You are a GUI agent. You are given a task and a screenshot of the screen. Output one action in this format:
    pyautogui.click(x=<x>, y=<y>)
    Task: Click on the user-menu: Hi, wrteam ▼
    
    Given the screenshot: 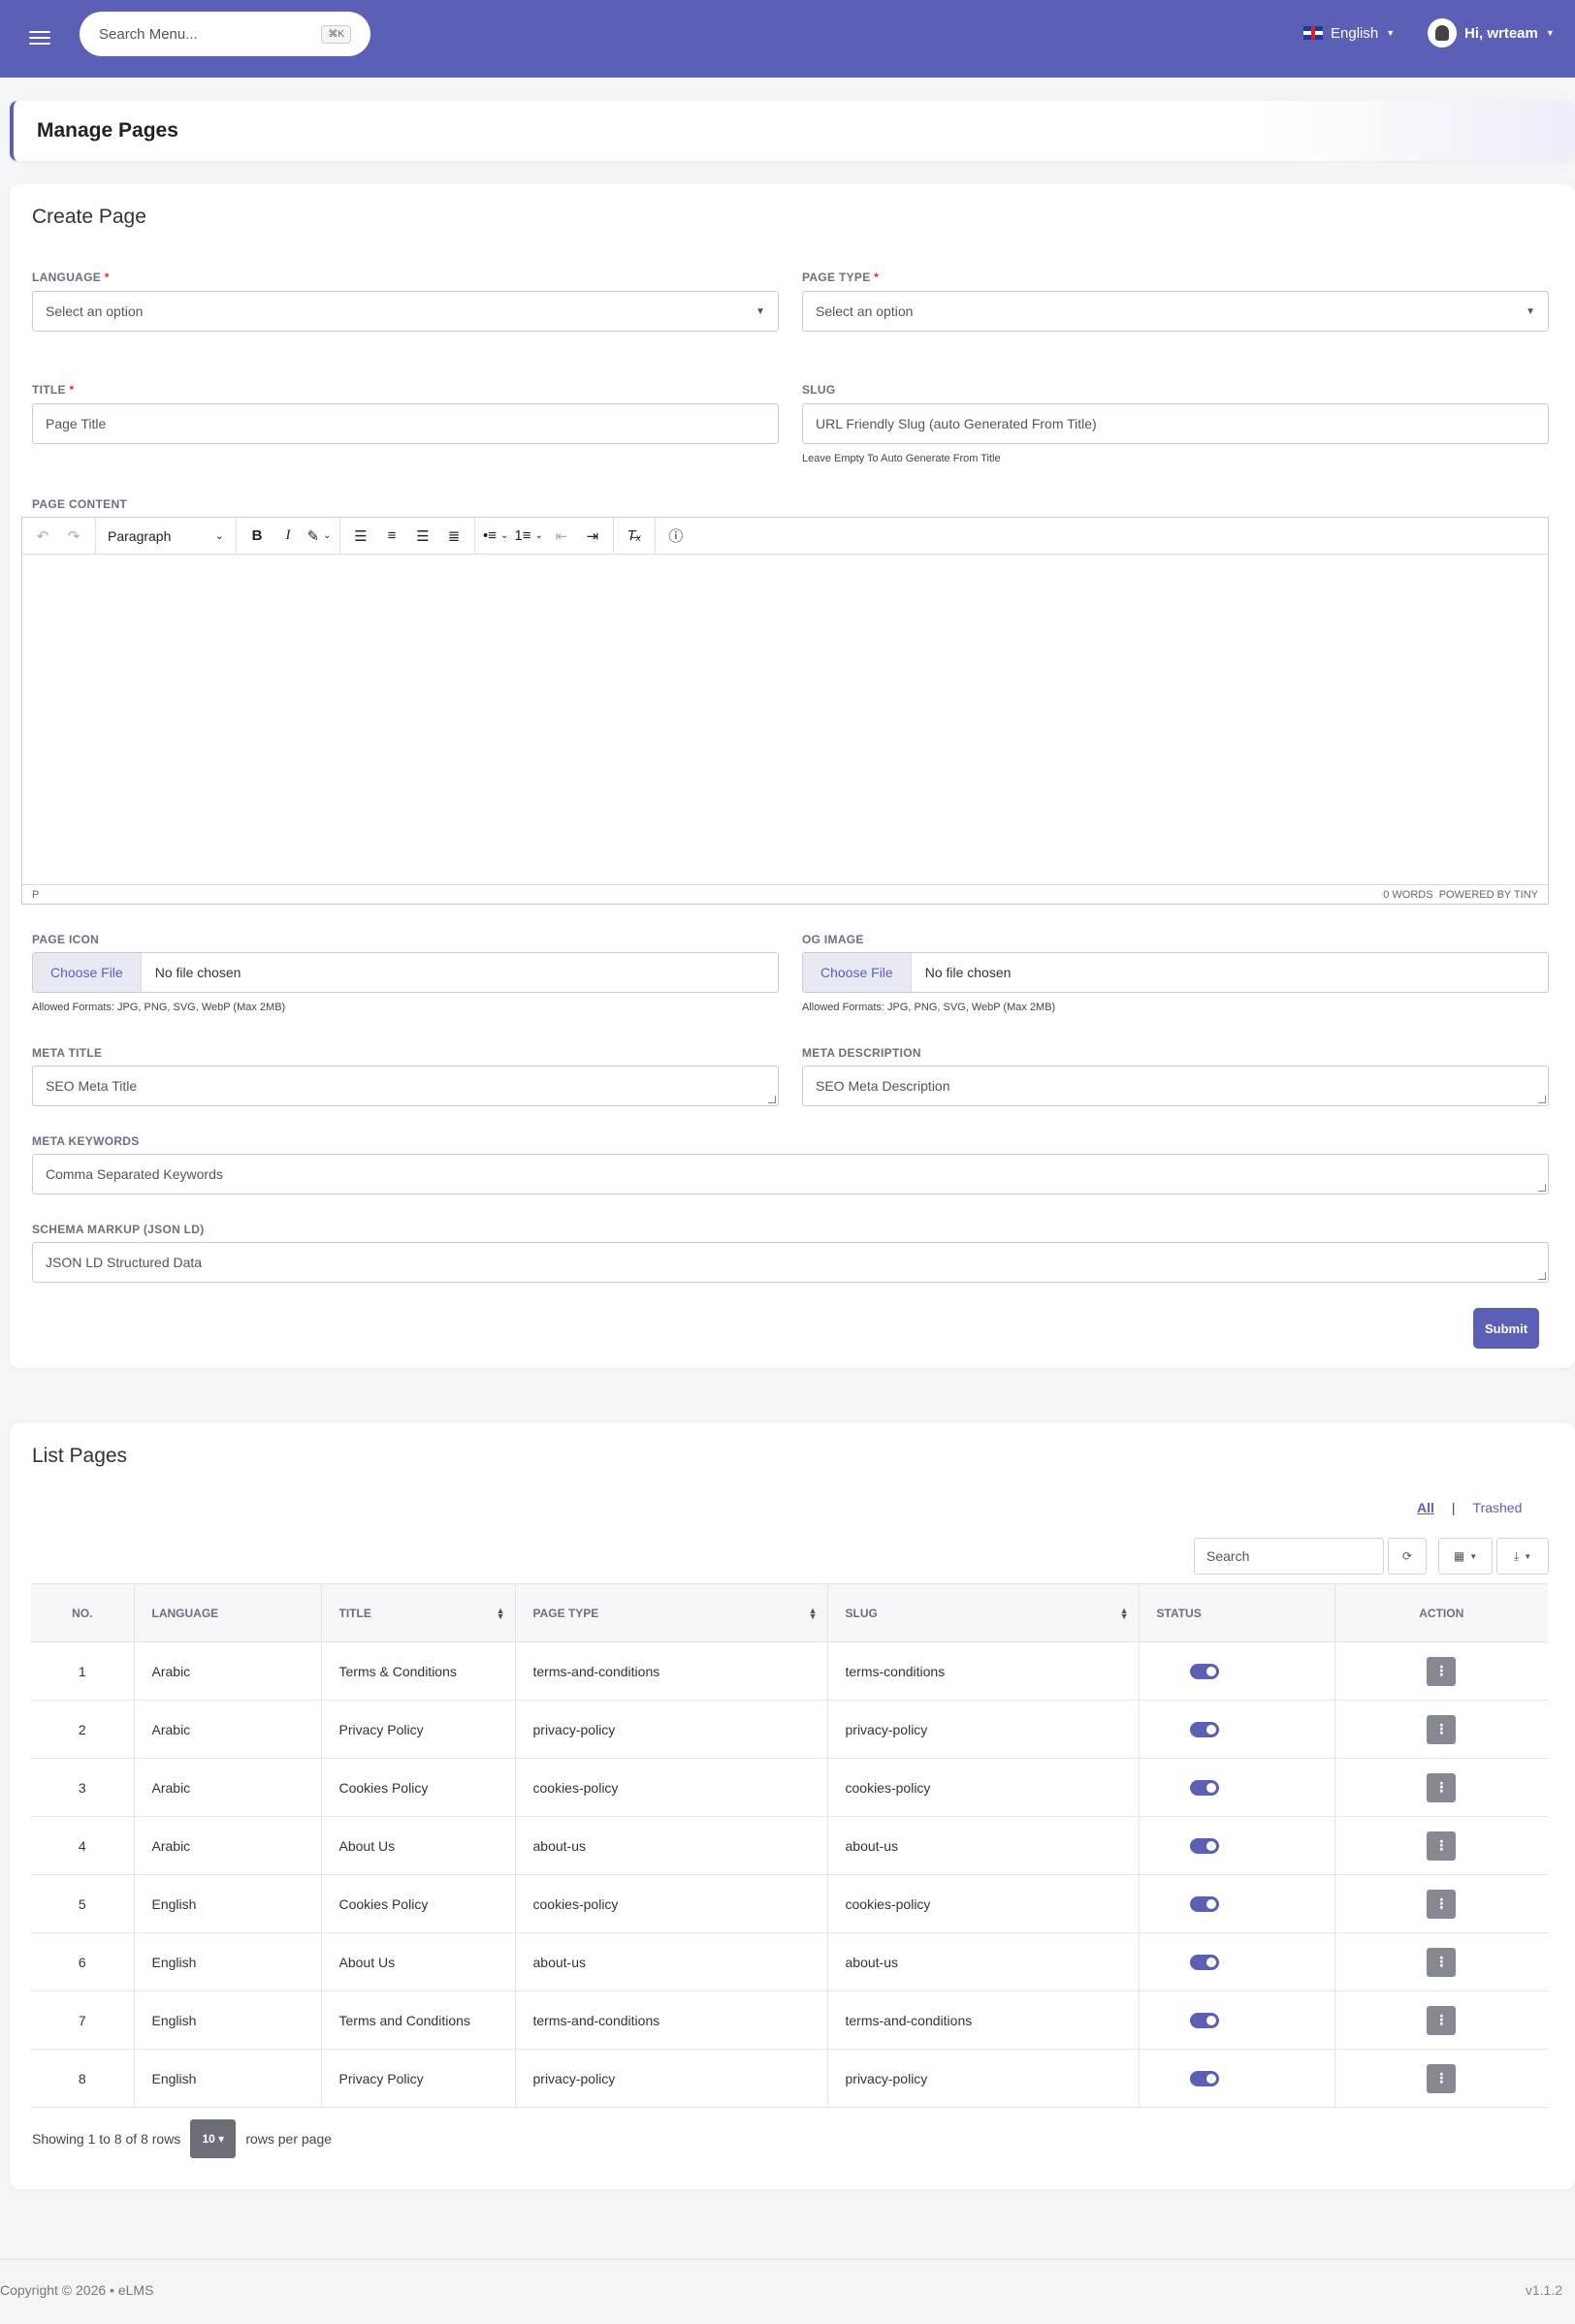 What is the action you would take?
    pyautogui.click(x=1491, y=33)
    